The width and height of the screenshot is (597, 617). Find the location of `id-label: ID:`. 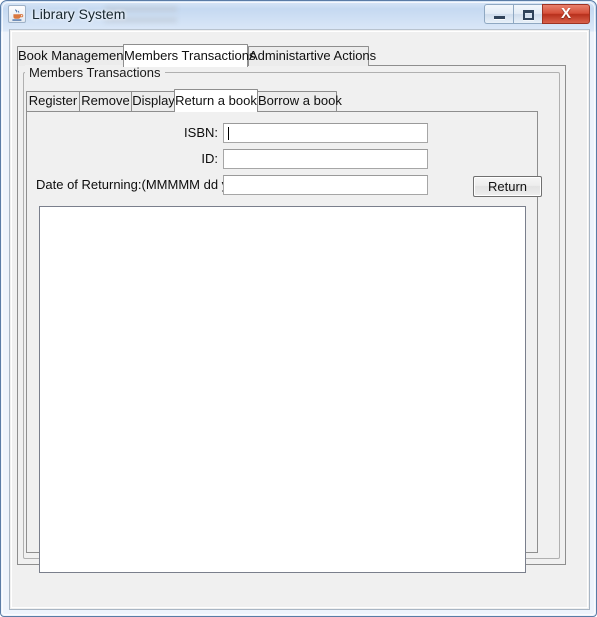

id-label: ID: is located at coordinates (209, 158).